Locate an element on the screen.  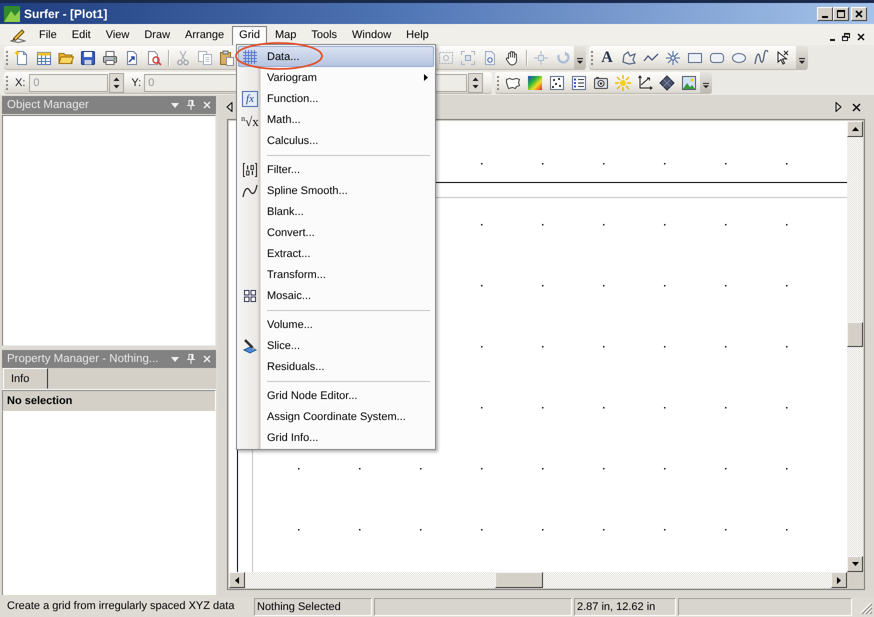
menu-item: Map is located at coordinates (286, 35).